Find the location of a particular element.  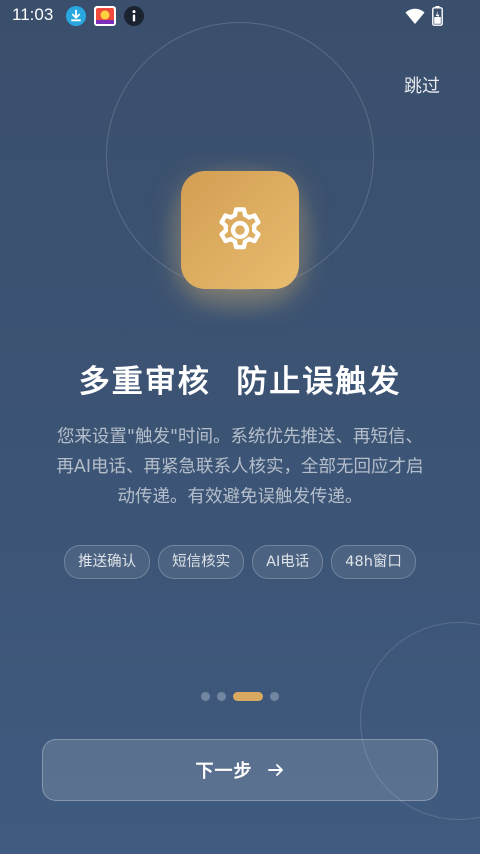

feature-icon-tile is located at coordinates (240, 230).